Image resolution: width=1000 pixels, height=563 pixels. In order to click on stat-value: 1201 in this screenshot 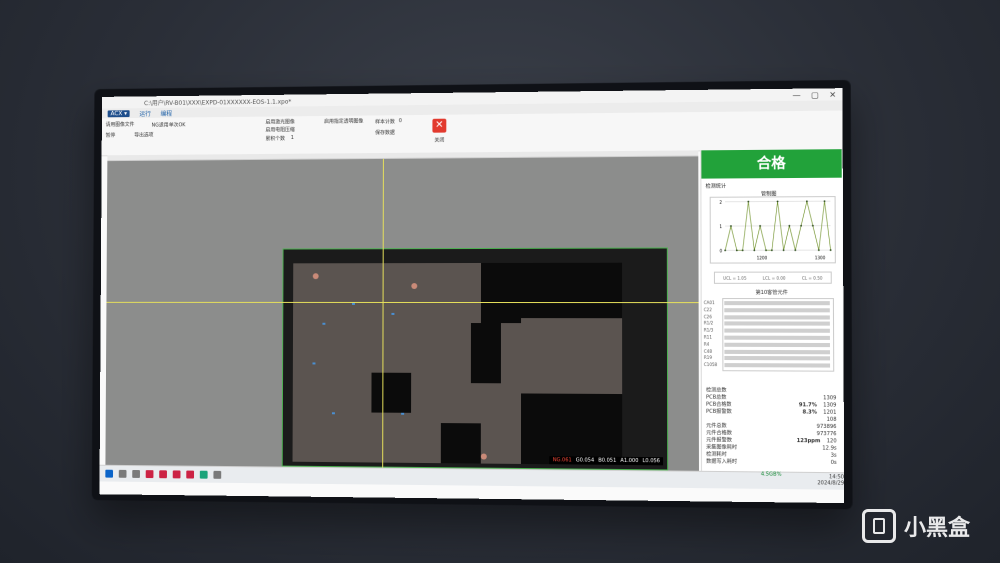, I will do `click(830, 412)`.